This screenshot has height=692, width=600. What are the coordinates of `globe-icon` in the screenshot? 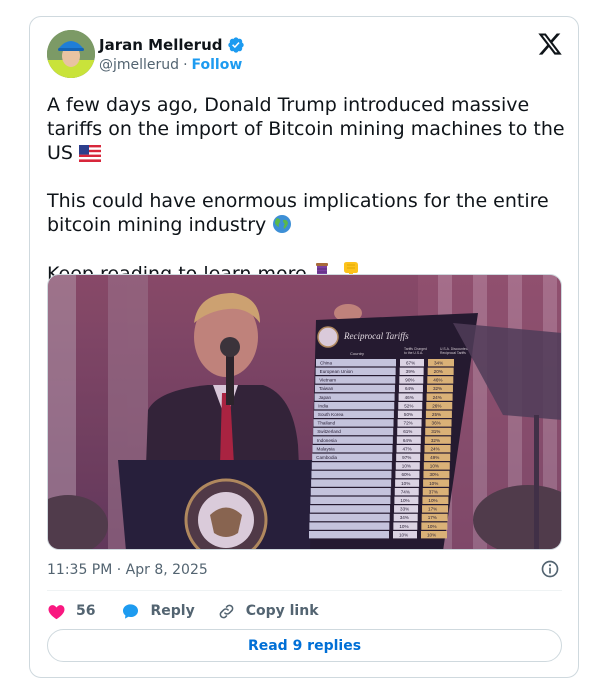 It's located at (282, 224).